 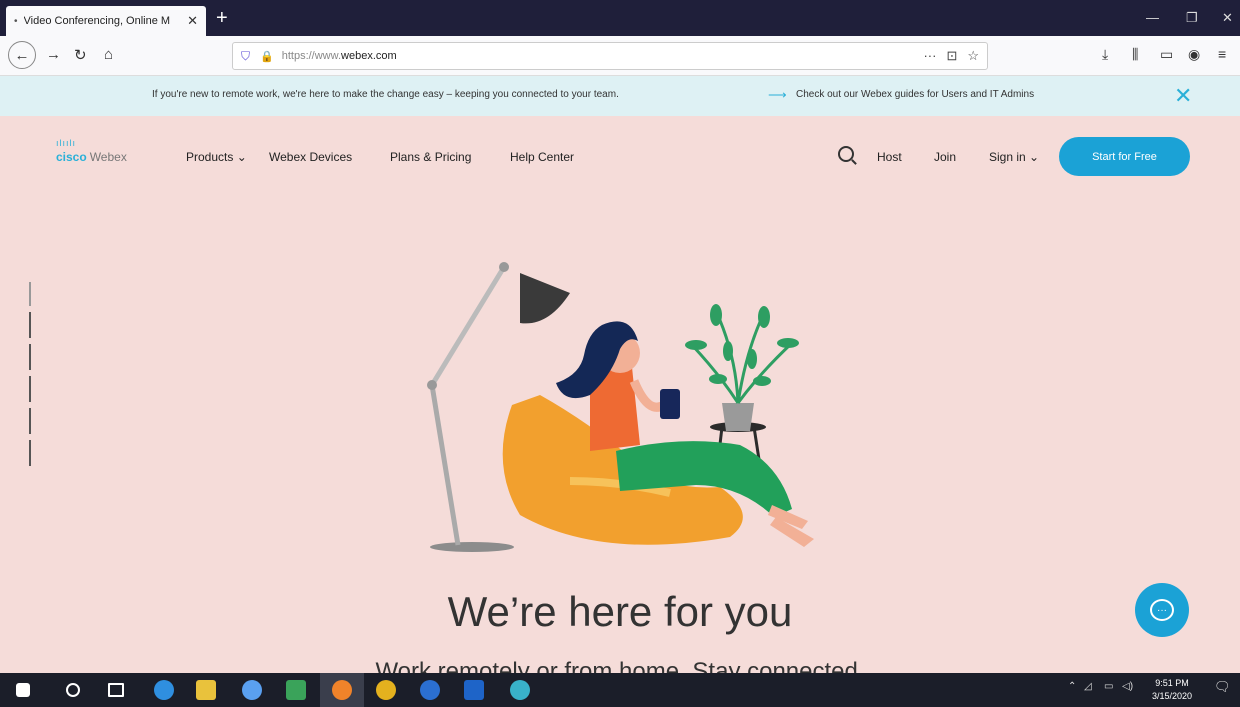 I want to click on nav-sign-in: Sign in ⌄, so click(x=1014, y=157).